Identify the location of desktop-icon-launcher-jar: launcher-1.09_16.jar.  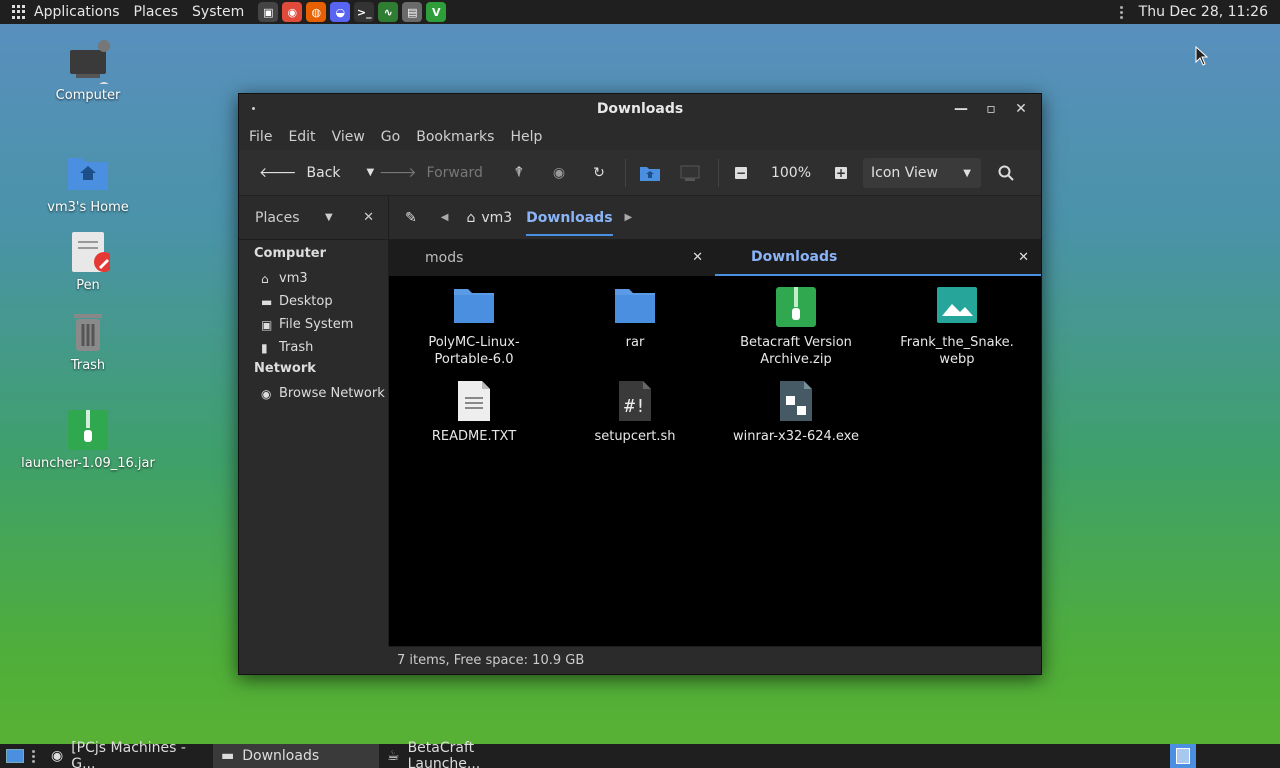
(88, 439).